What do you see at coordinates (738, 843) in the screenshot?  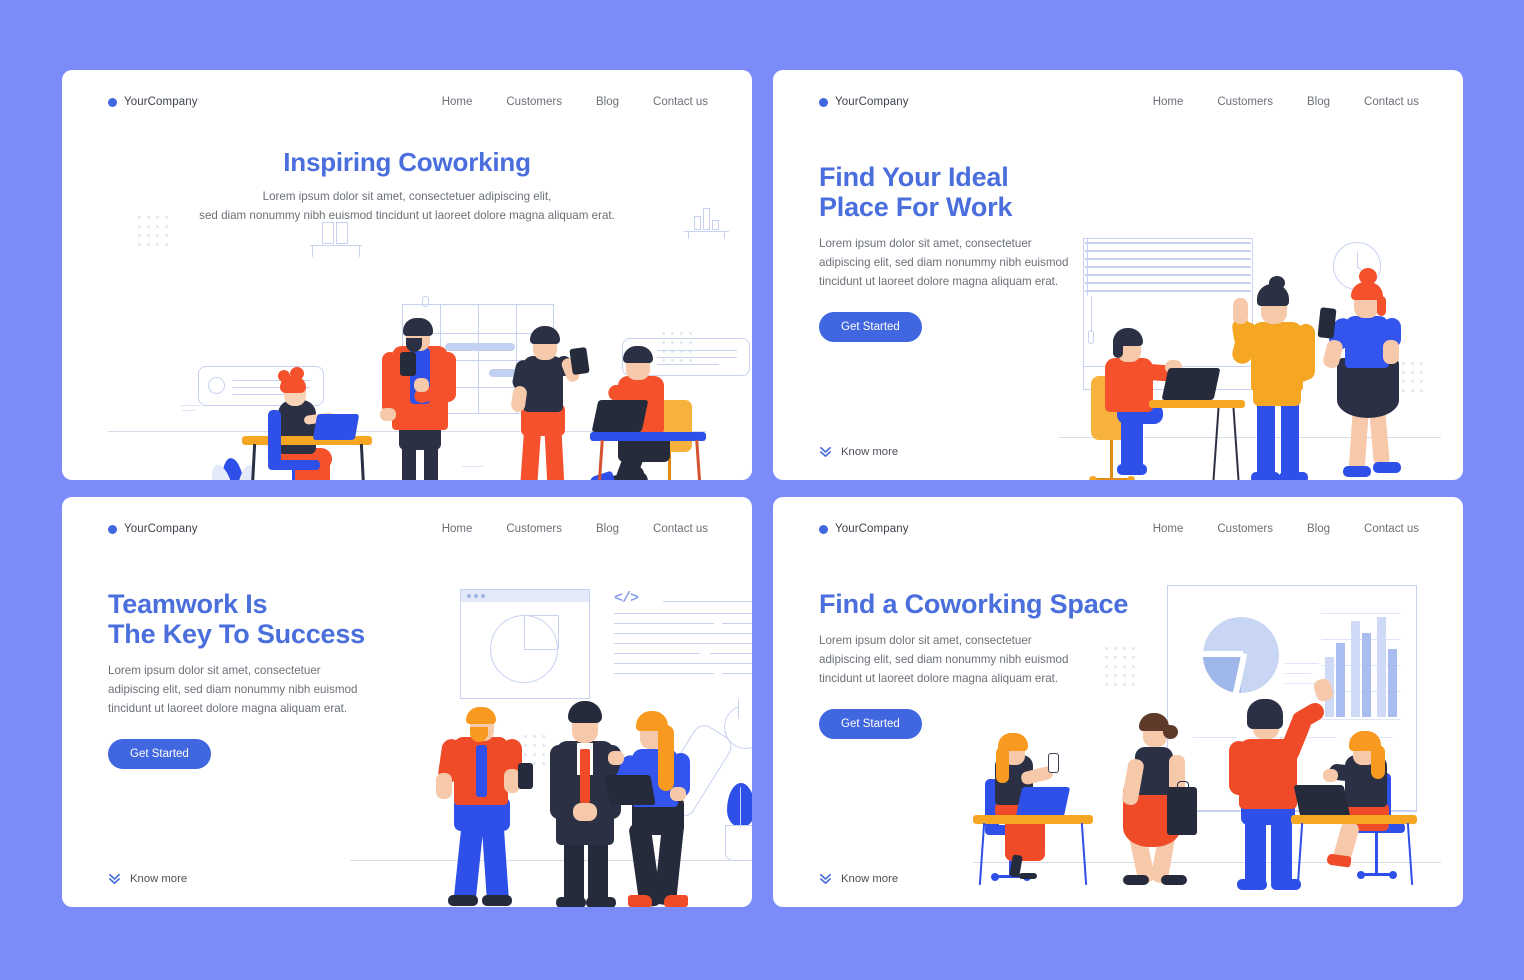 I see `plant-pot` at bounding box center [738, 843].